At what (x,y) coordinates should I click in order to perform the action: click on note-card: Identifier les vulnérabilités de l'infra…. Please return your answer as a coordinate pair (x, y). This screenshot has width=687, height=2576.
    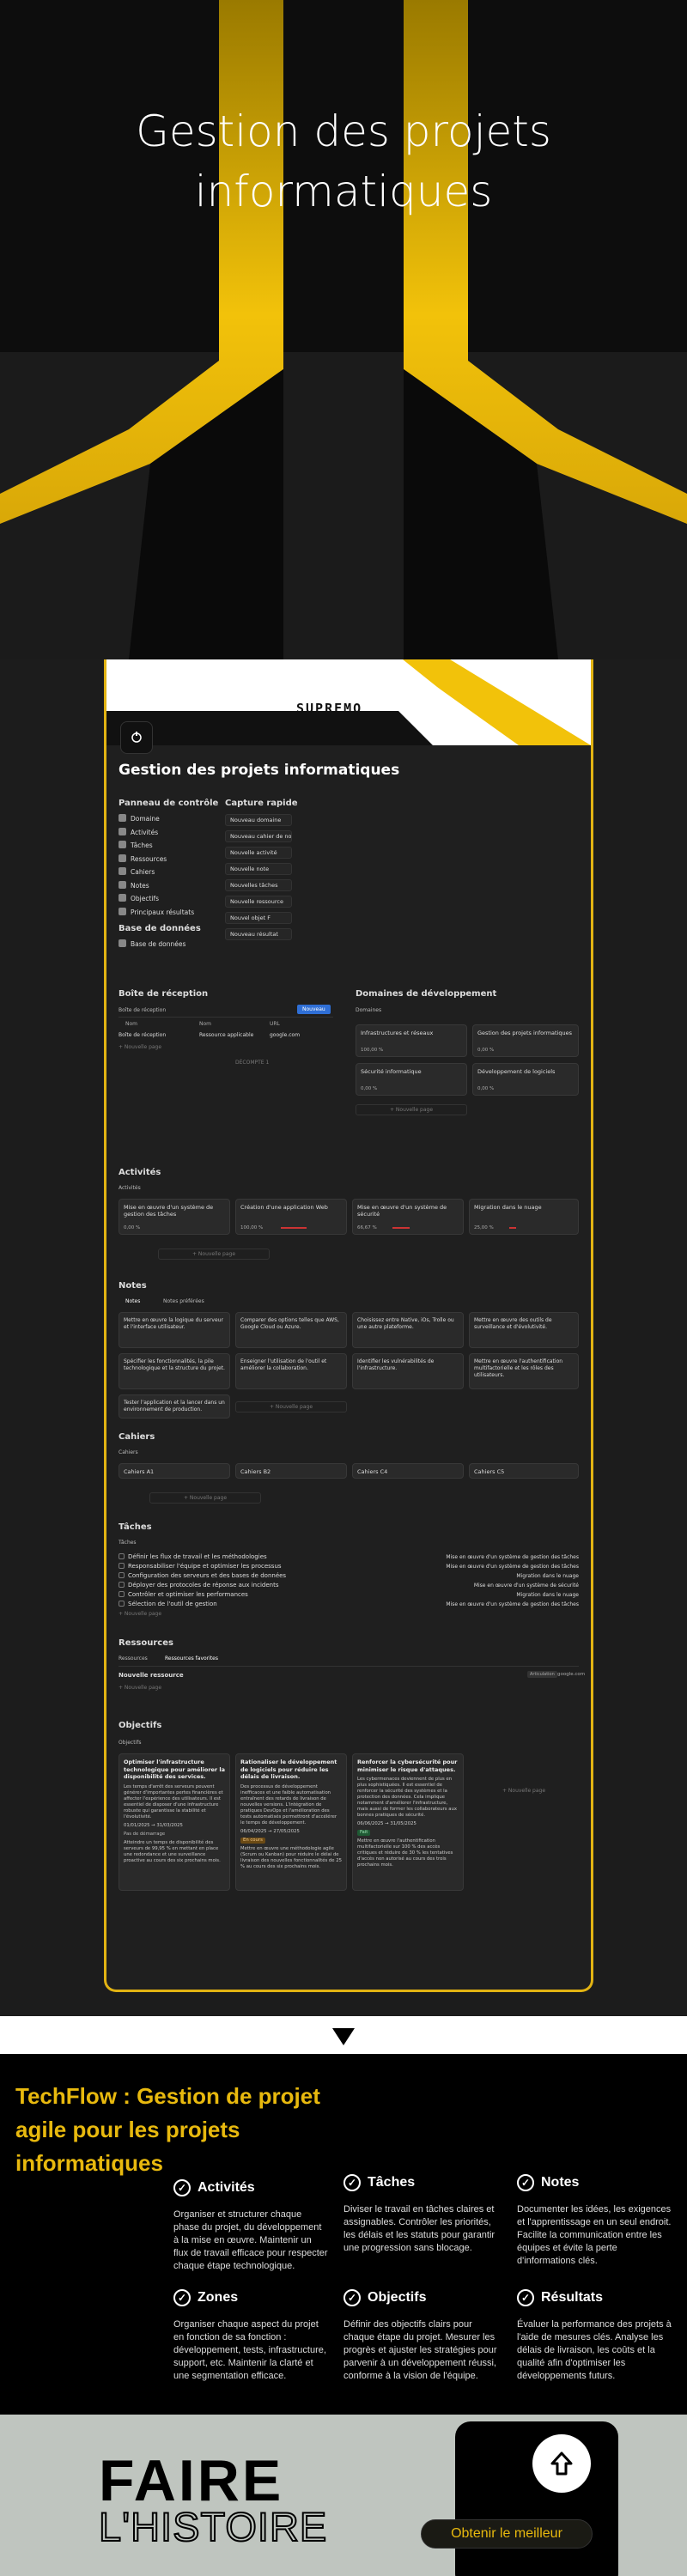
    Looking at the image, I should click on (408, 1371).